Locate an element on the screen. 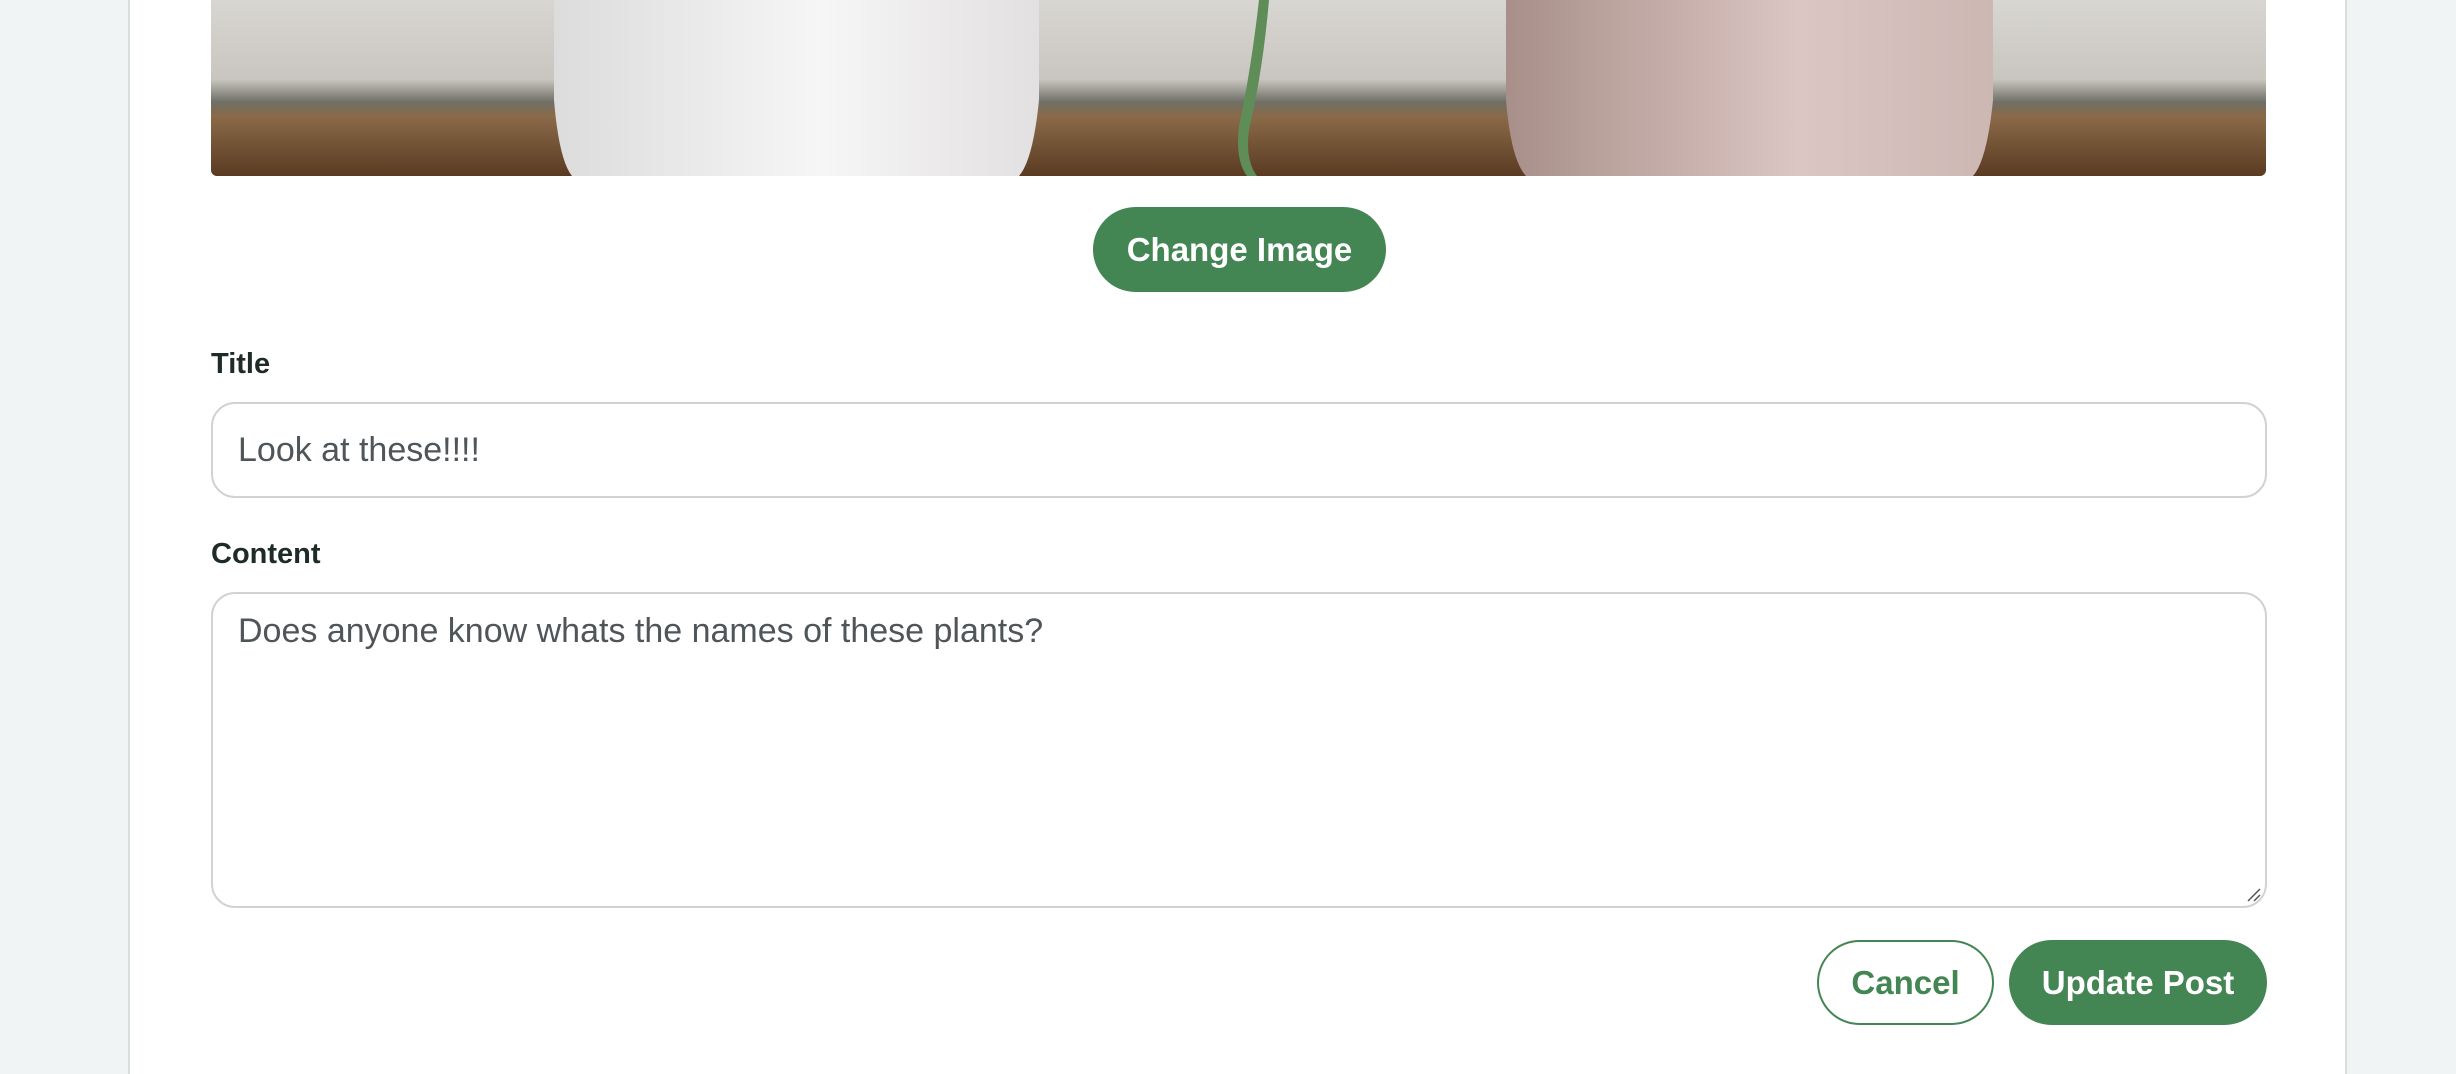  cancel-button: Cancel is located at coordinates (1905, 982).